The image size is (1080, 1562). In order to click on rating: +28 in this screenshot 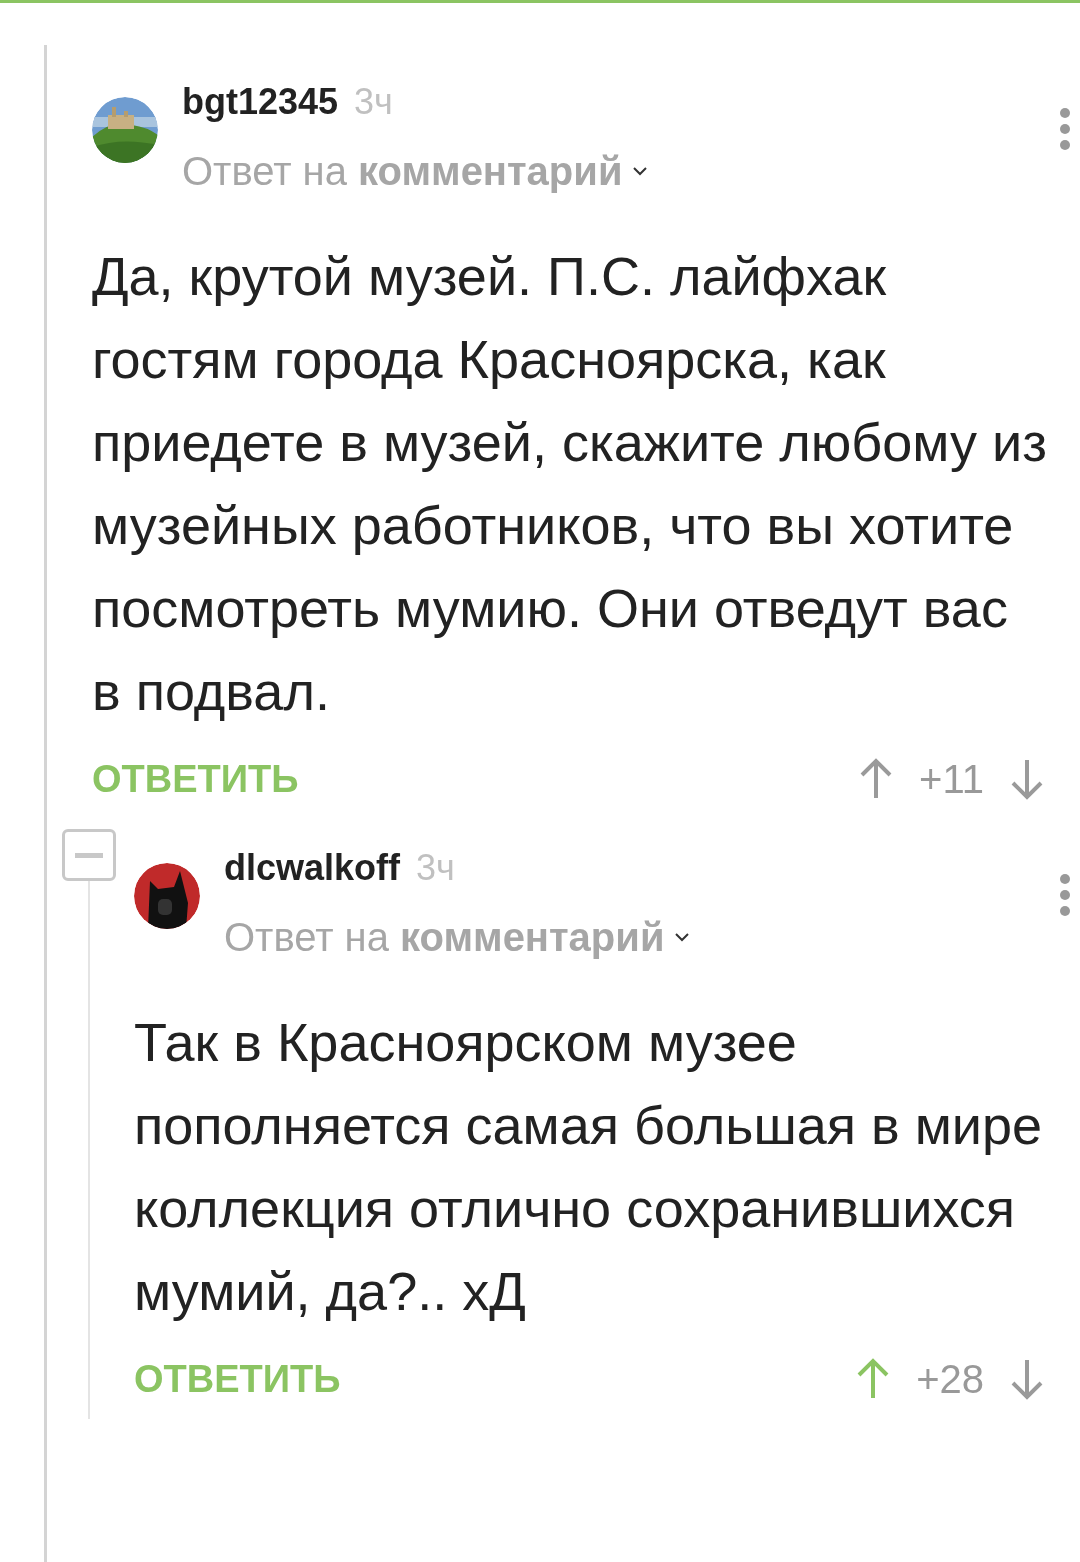, I will do `click(950, 1379)`.